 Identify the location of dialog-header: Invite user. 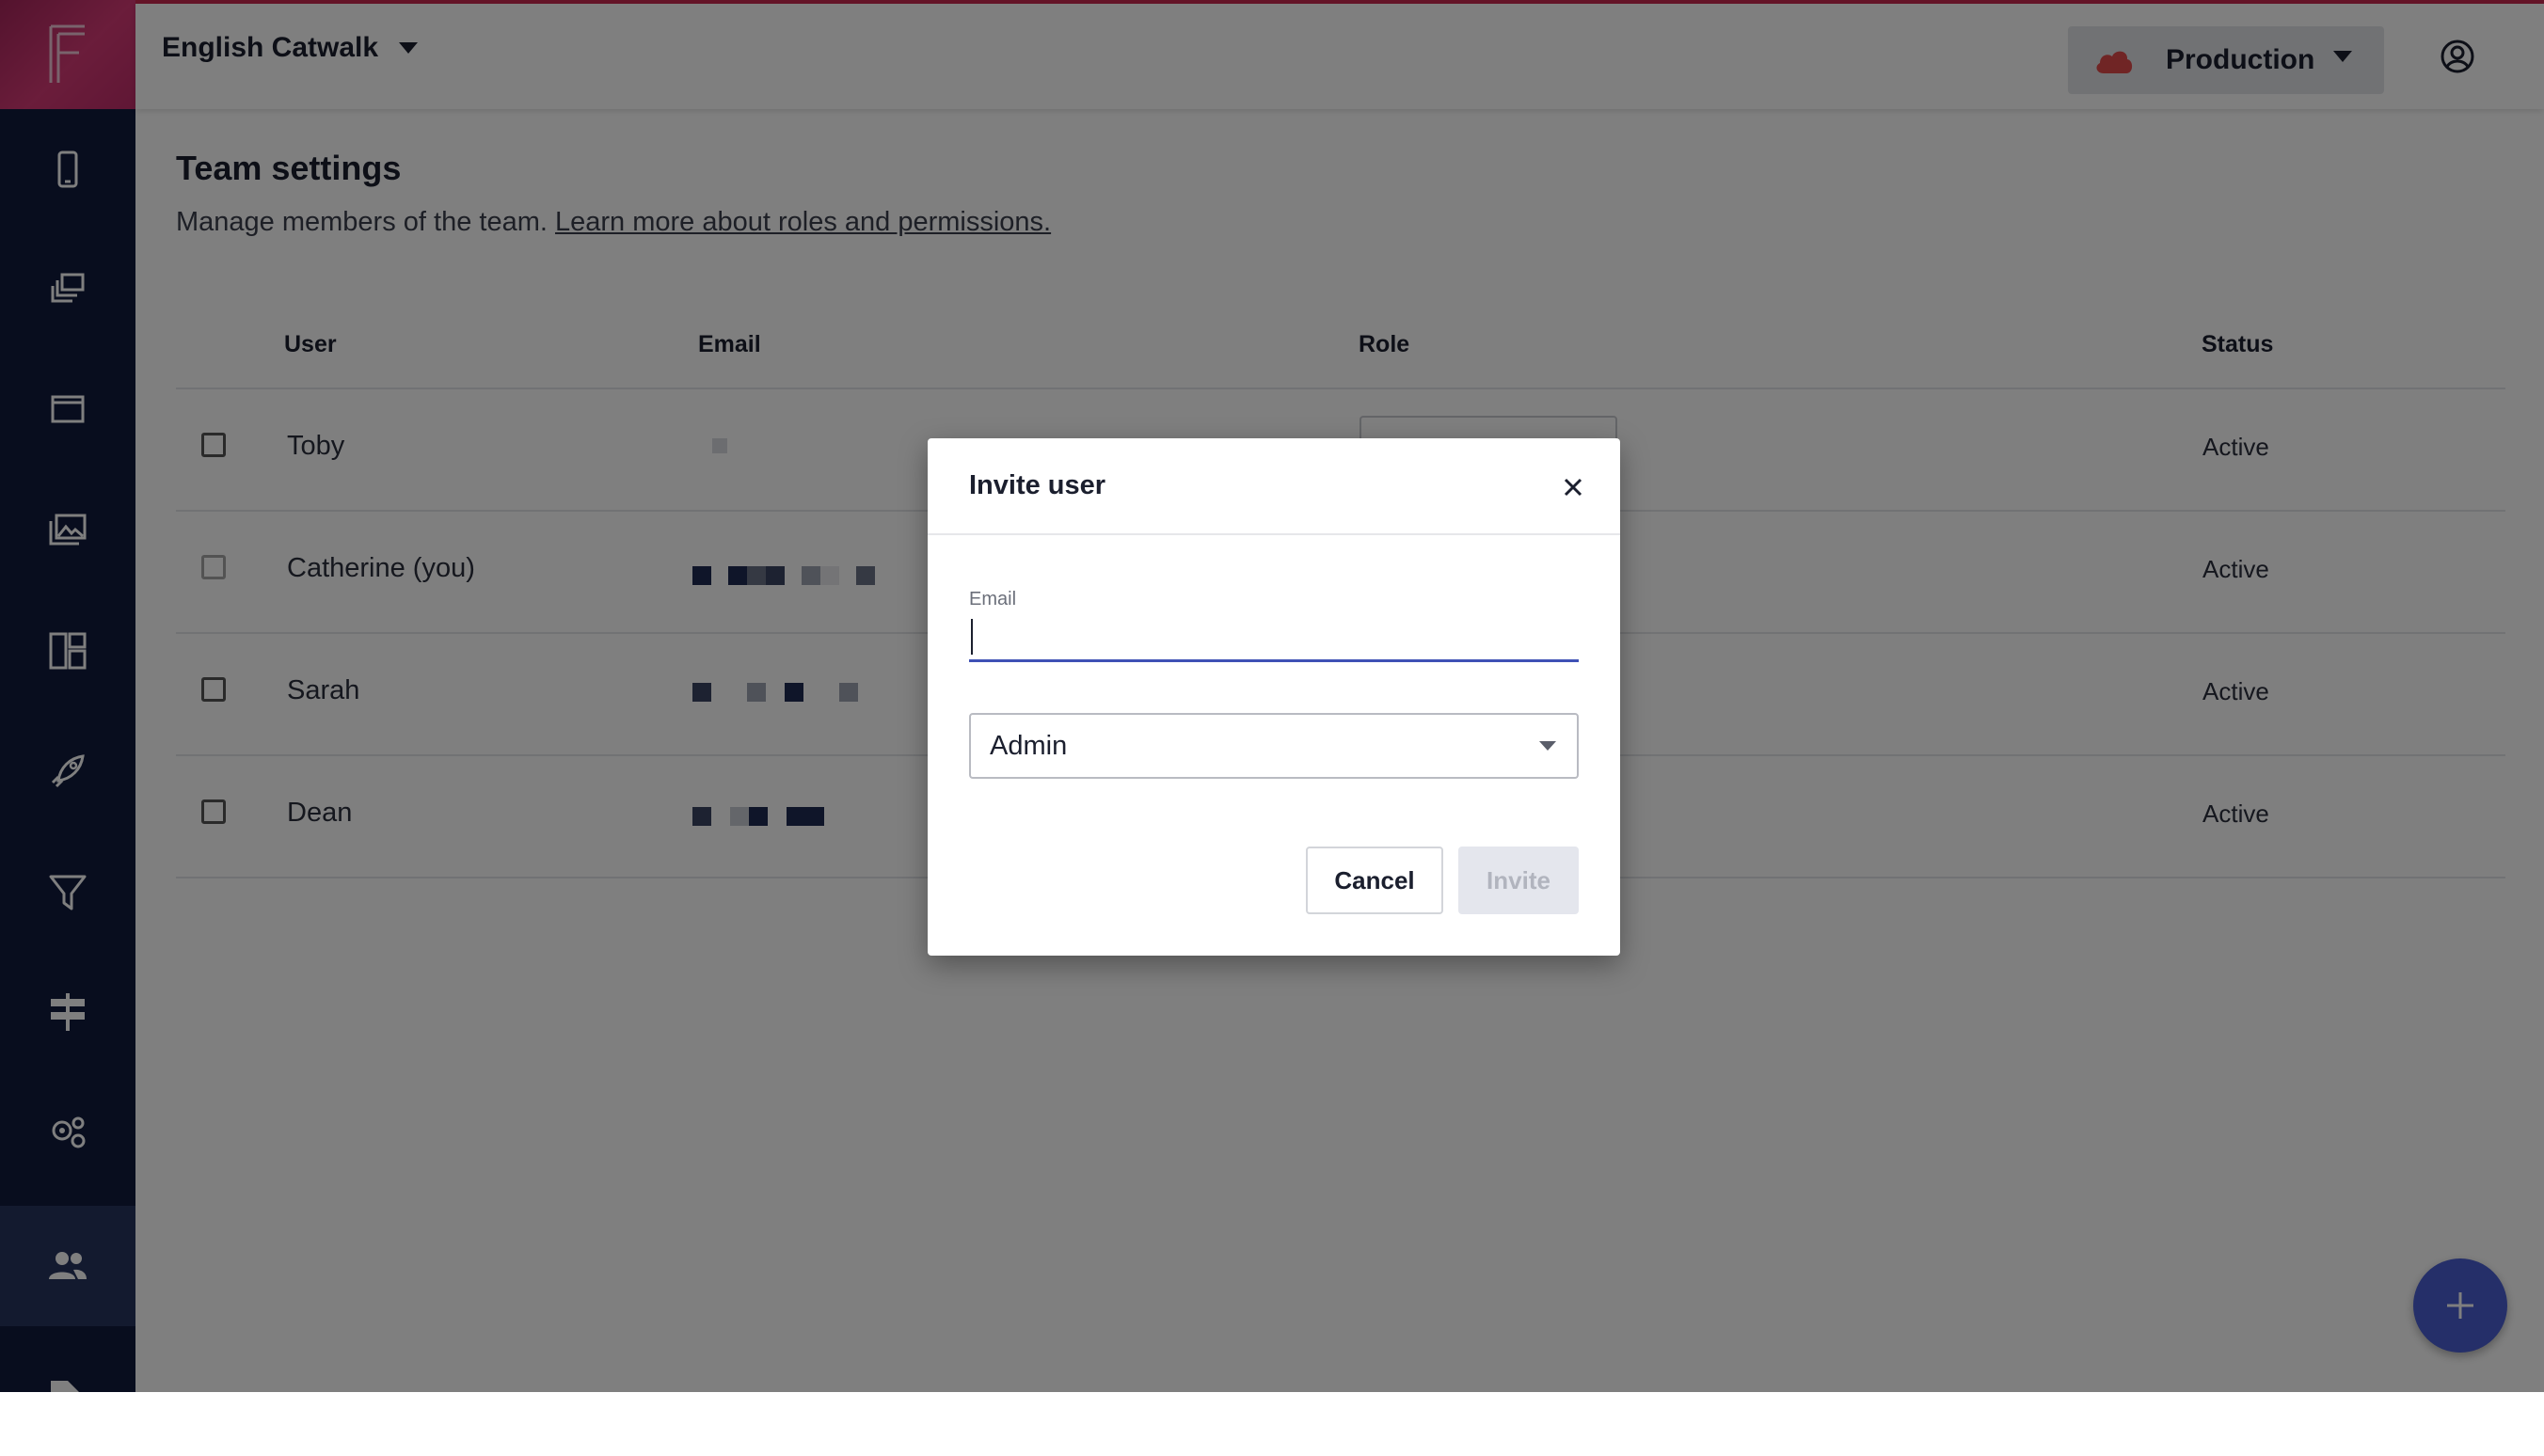
(1274, 486).